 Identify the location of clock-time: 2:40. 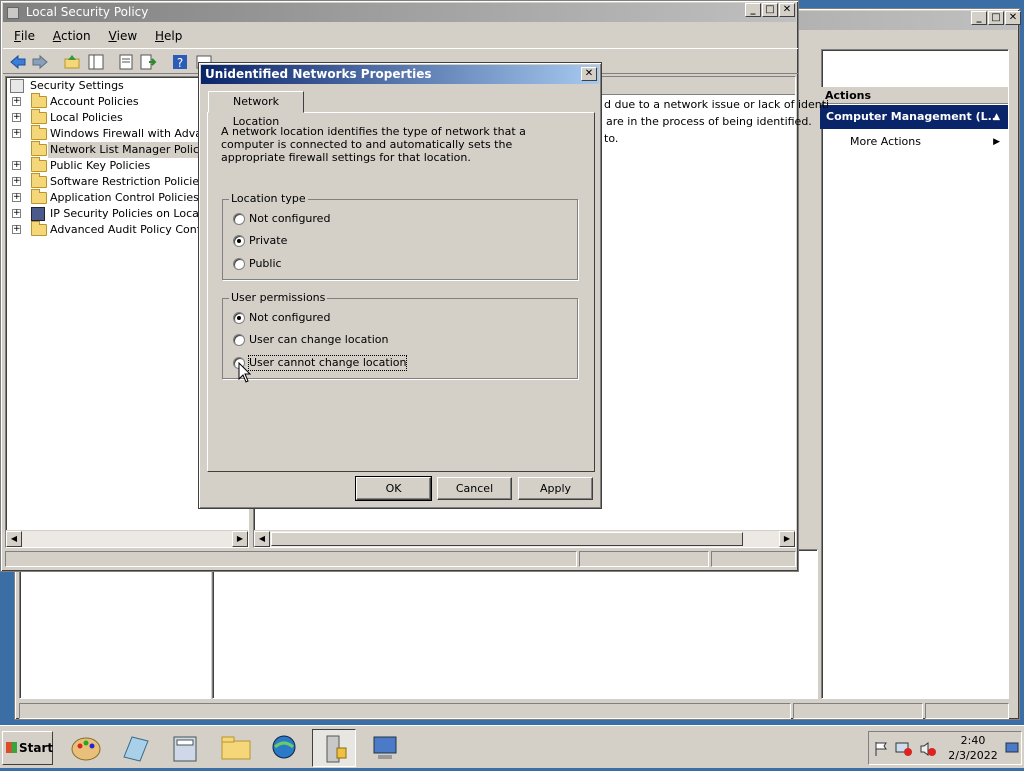
(973, 740).